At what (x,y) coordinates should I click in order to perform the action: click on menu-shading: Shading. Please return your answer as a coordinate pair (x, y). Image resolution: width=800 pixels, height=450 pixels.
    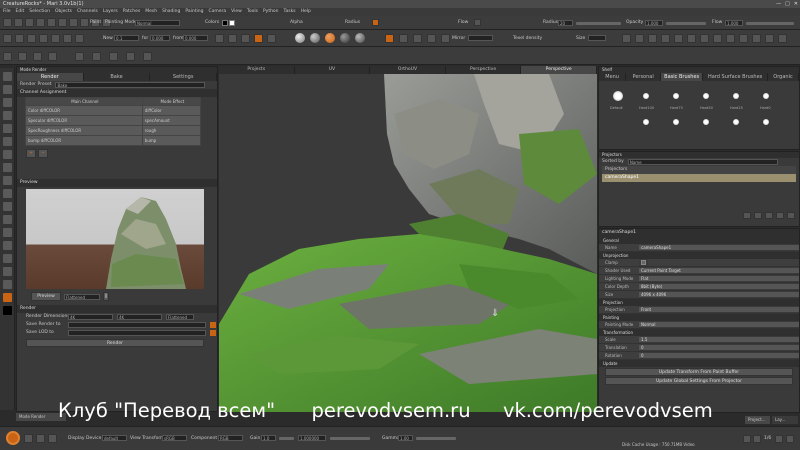
    Looking at the image, I should click on (171, 12).